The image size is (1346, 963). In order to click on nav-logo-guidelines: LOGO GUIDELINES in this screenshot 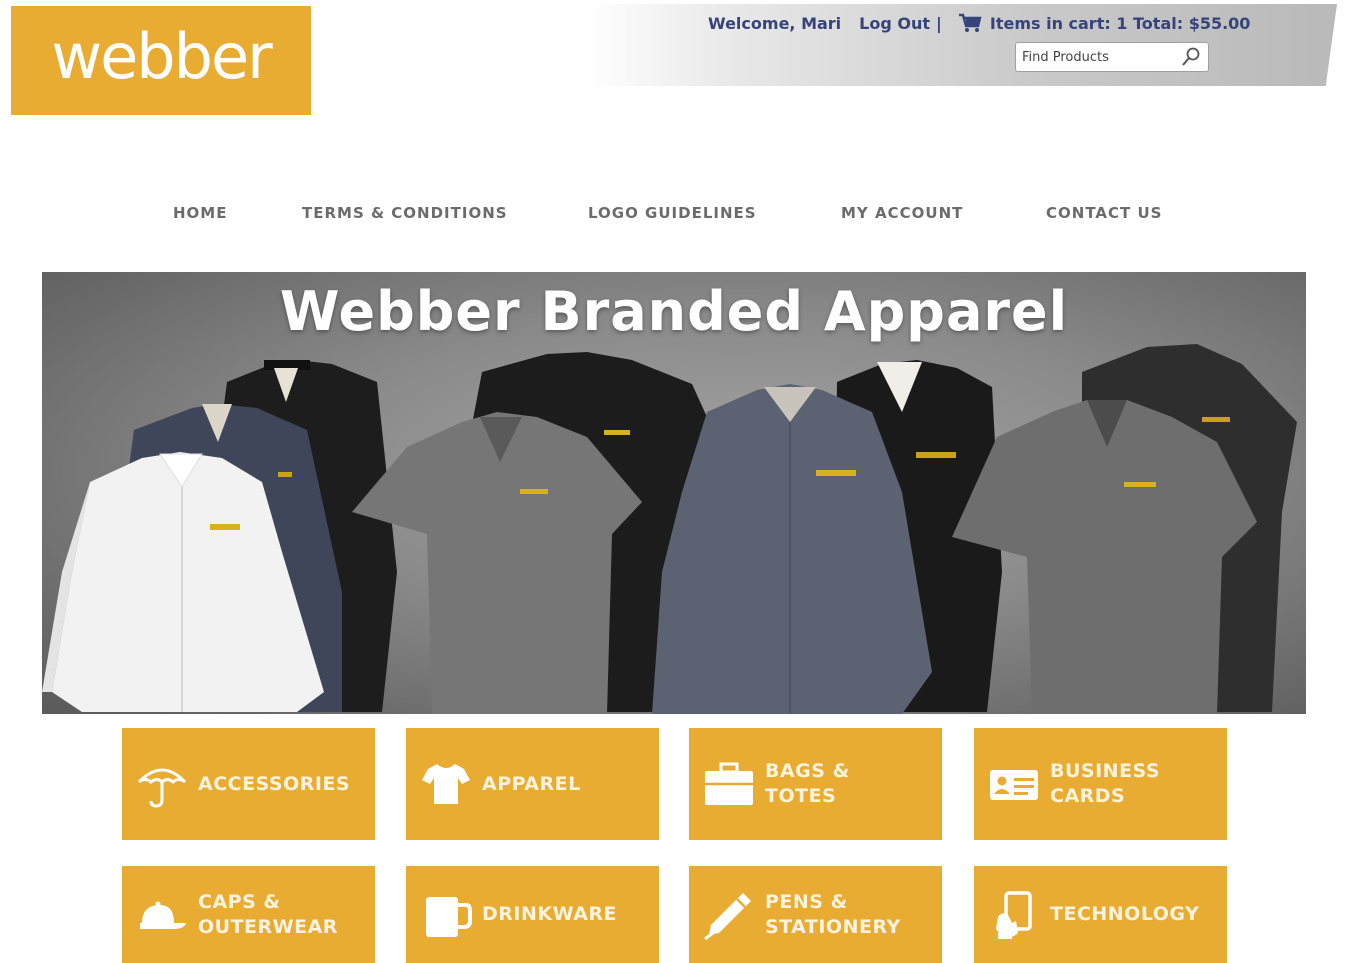, I will do `click(672, 213)`.